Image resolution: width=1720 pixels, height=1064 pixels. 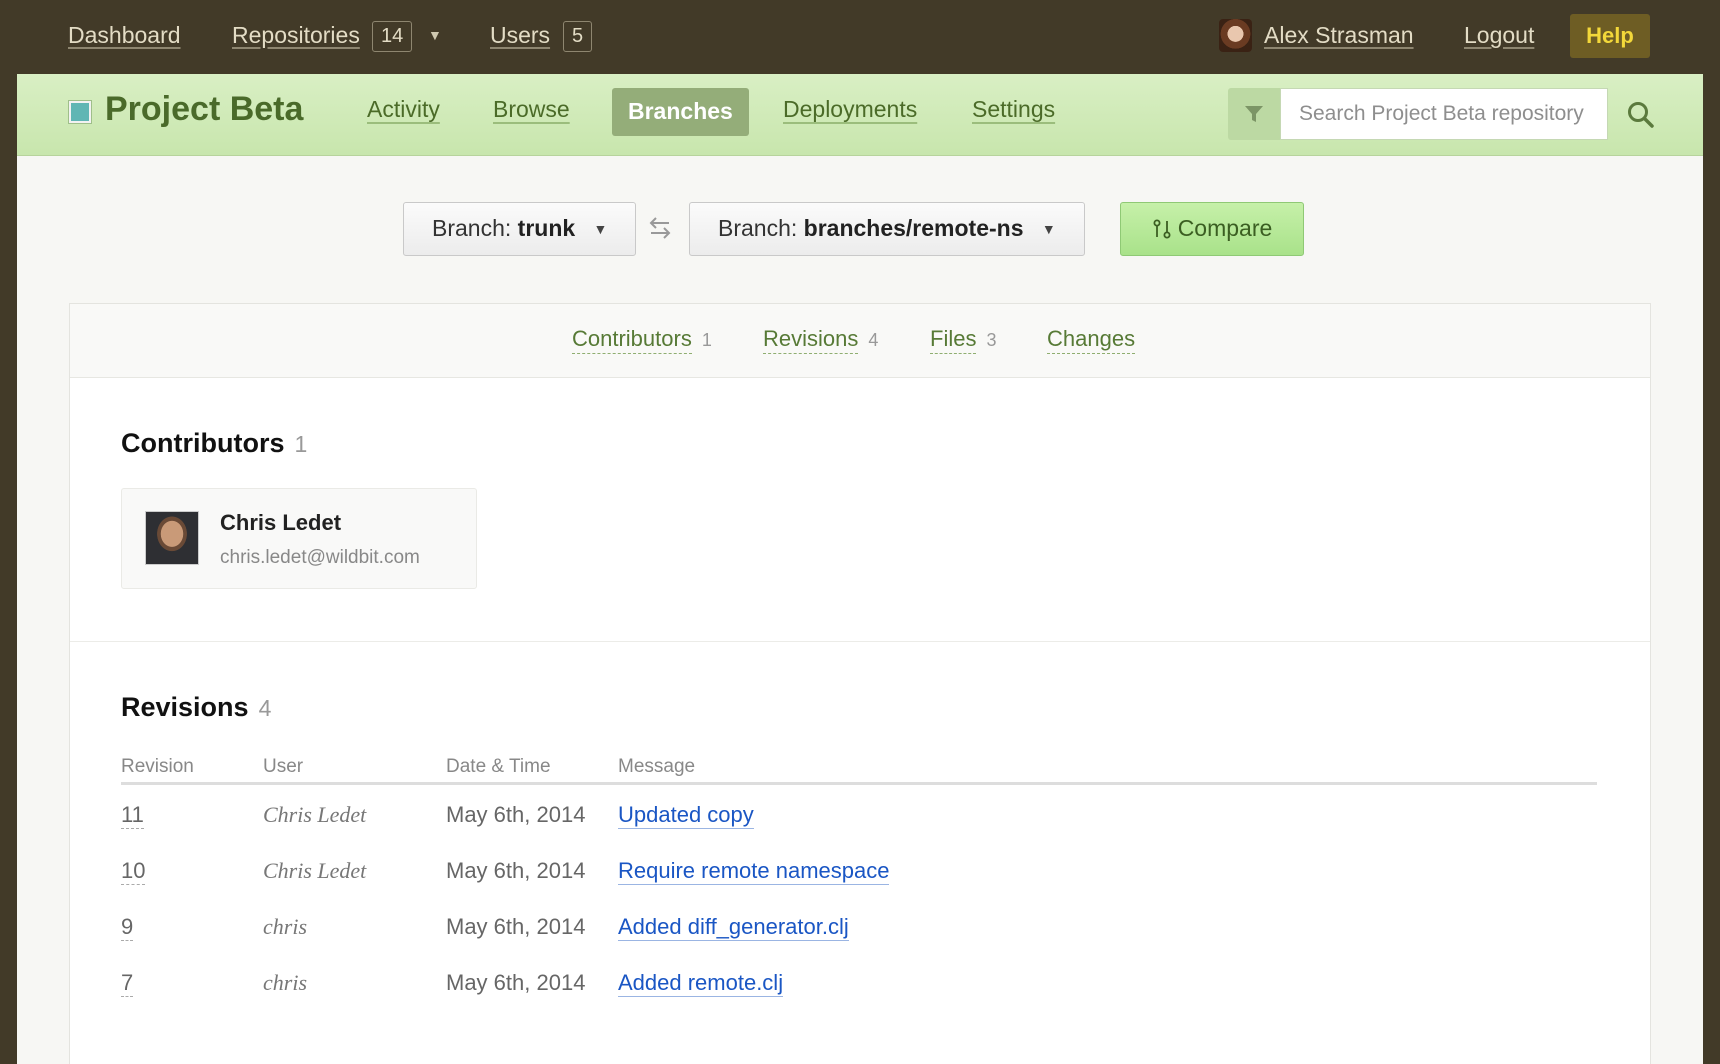 What do you see at coordinates (1013, 109) in the screenshot?
I see `tab-settings: Settings` at bounding box center [1013, 109].